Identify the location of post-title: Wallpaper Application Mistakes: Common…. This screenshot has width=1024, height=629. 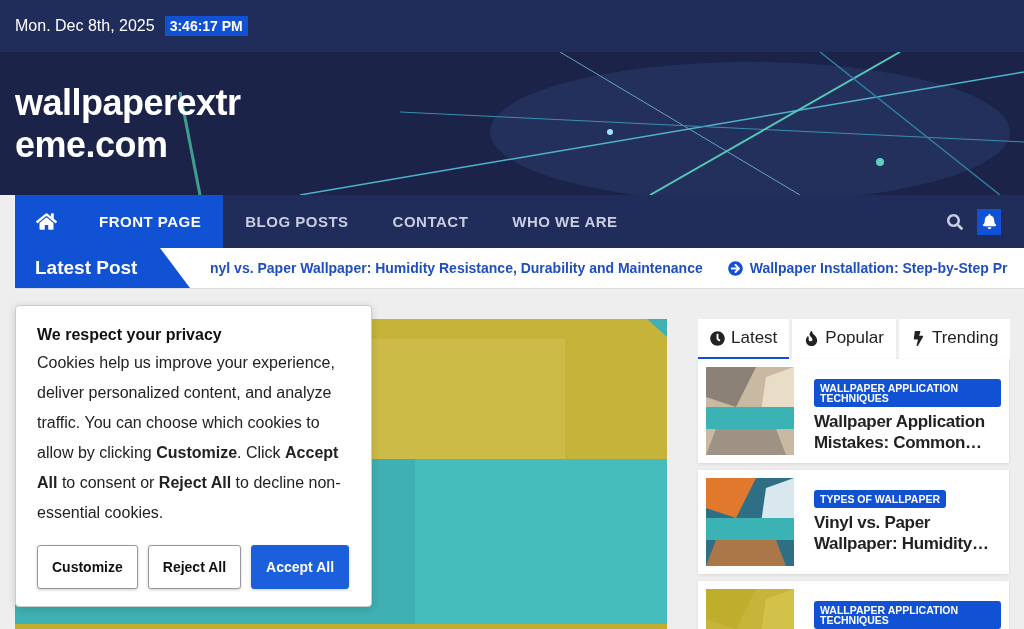
(907, 432).